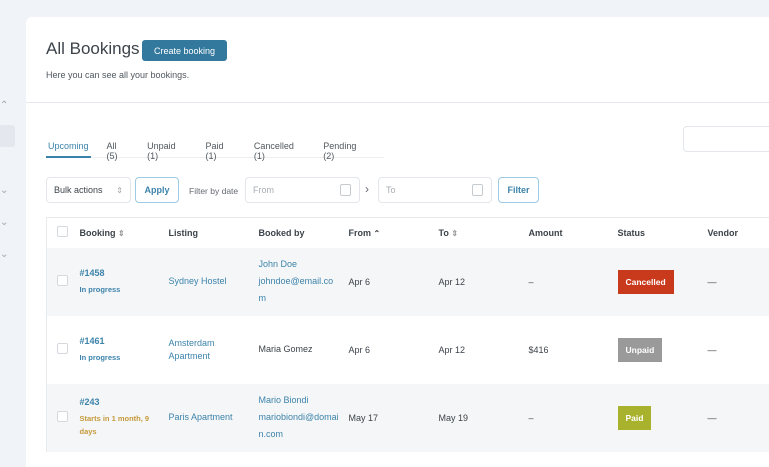 Image resolution: width=769 pixels, height=467 pixels. I want to click on bulk-actions-select: Bulk actions ⇕, so click(88, 190).